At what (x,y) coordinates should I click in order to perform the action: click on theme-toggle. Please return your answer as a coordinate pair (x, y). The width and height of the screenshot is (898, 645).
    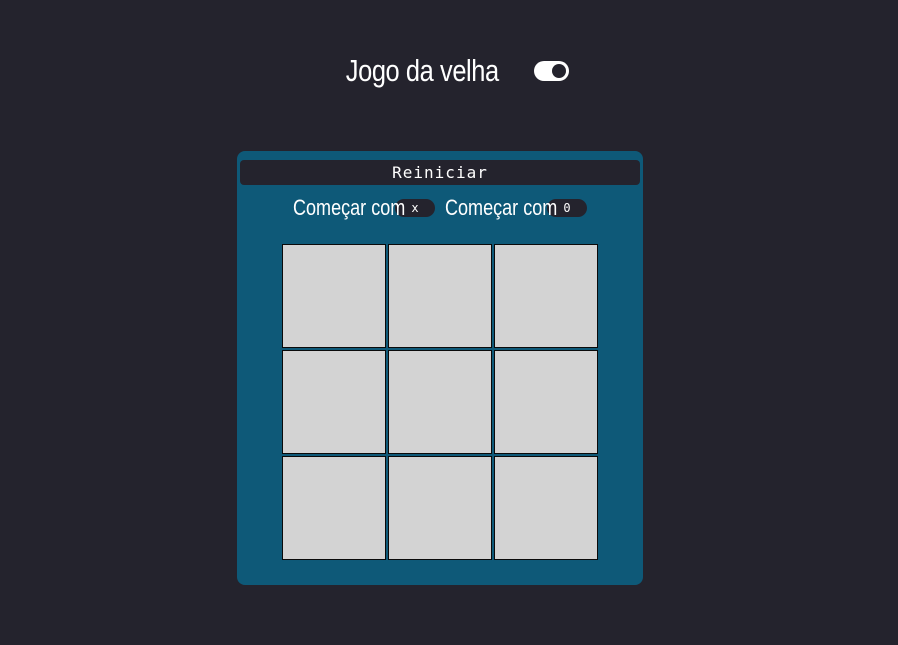
    Looking at the image, I should click on (551, 71).